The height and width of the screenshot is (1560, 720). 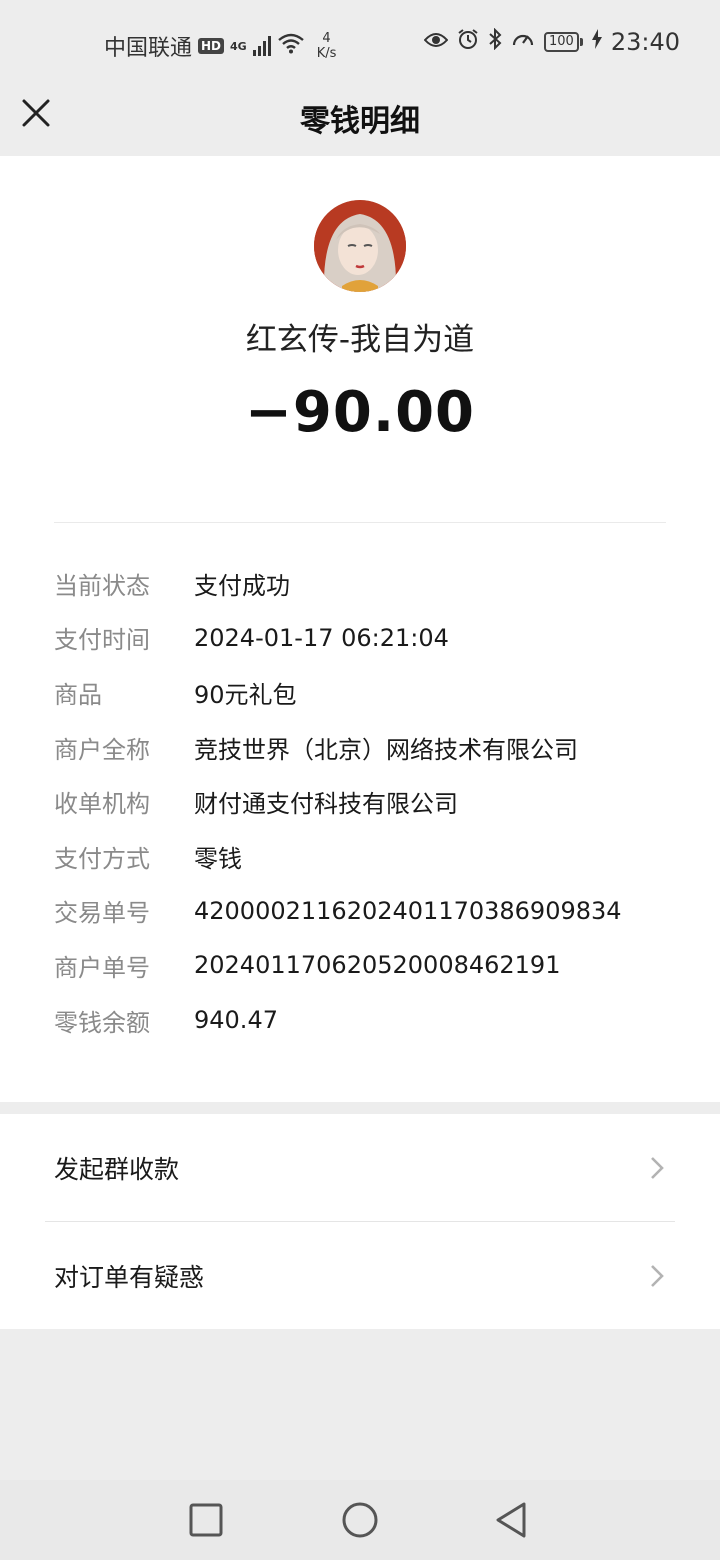 I want to click on battery-level: 100, so click(x=561, y=42).